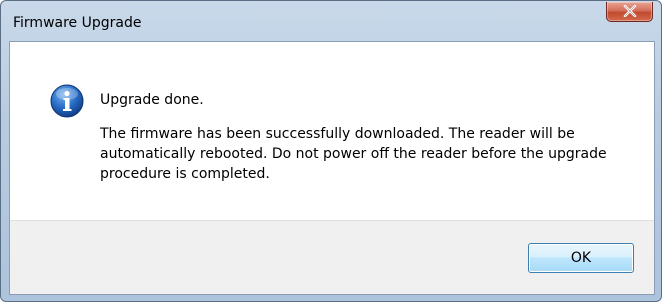  What do you see at coordinates (67, 101) in the screenshot?
I see `info-icon` at bounding box center [67, 101].